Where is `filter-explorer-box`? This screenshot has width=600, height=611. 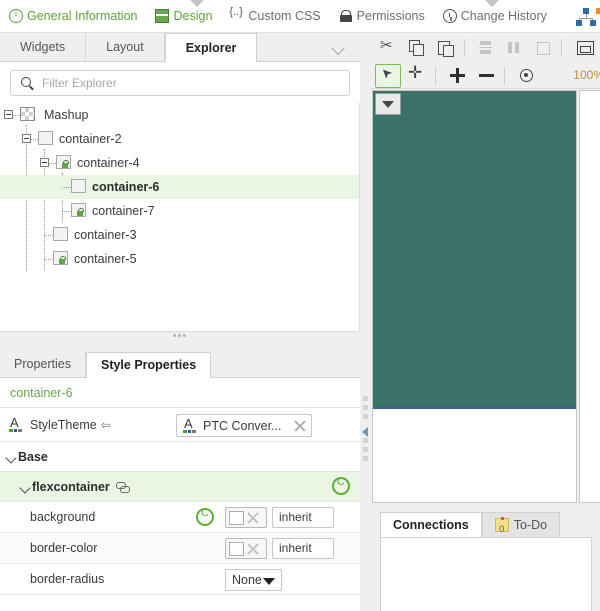 filter-explorer-box is located at coordinates (180, 83).